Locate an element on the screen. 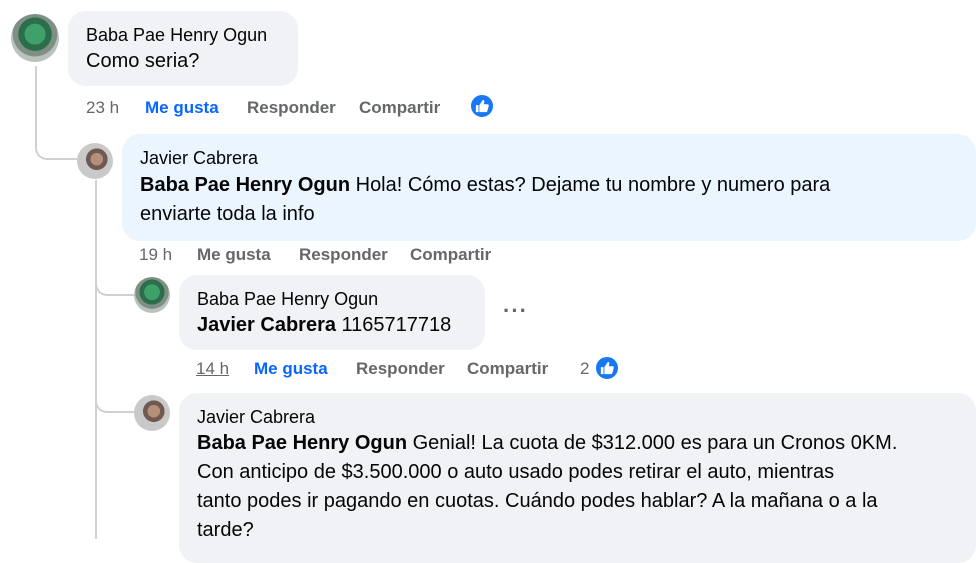 Image resolution: width=976 pixels, height=563 pixels. comment-text-line: enviarte toda la info is located at coordinates (227, 214).